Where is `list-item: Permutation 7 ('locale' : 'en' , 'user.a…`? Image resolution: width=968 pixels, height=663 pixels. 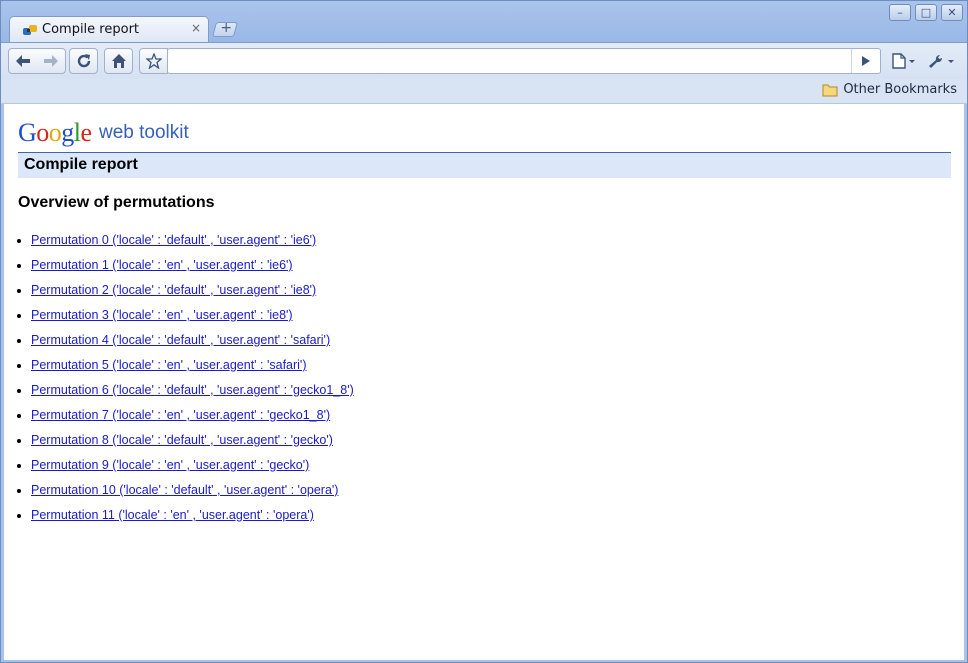 list-item: Permutation 7 ('locale' : 'en' , 'user.a… is located at coordinates (192, 417).